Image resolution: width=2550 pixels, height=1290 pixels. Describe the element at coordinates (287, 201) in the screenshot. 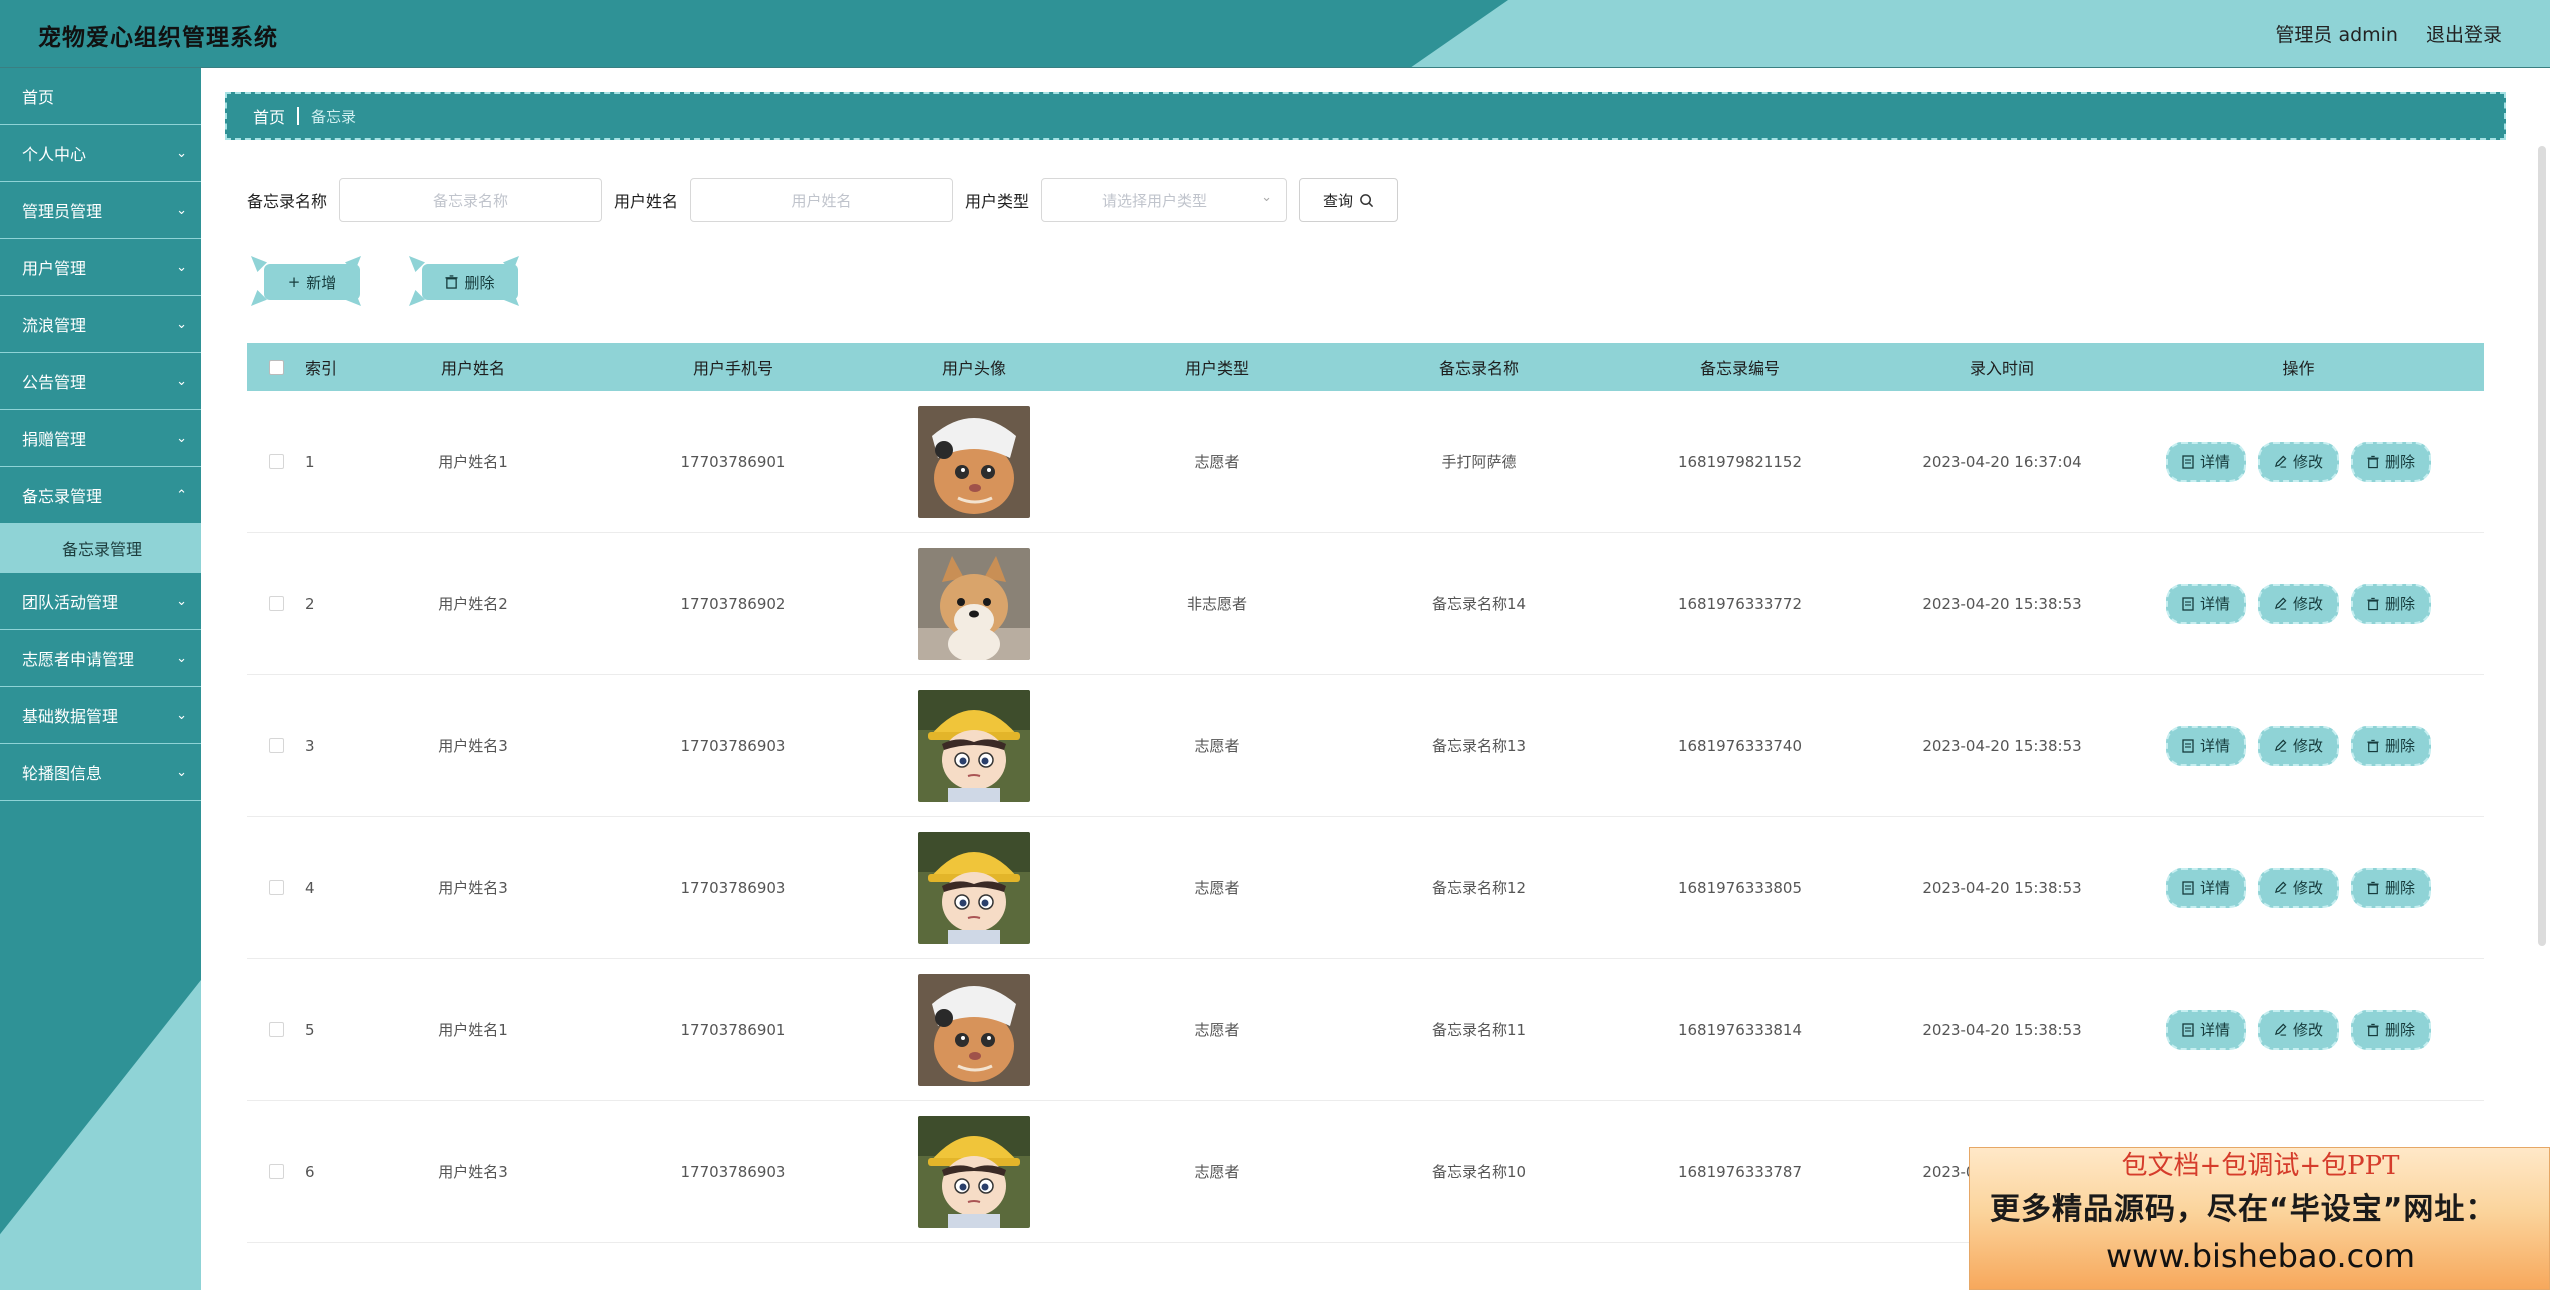

I see `memo-name-label: 备忘录名称` at that location.